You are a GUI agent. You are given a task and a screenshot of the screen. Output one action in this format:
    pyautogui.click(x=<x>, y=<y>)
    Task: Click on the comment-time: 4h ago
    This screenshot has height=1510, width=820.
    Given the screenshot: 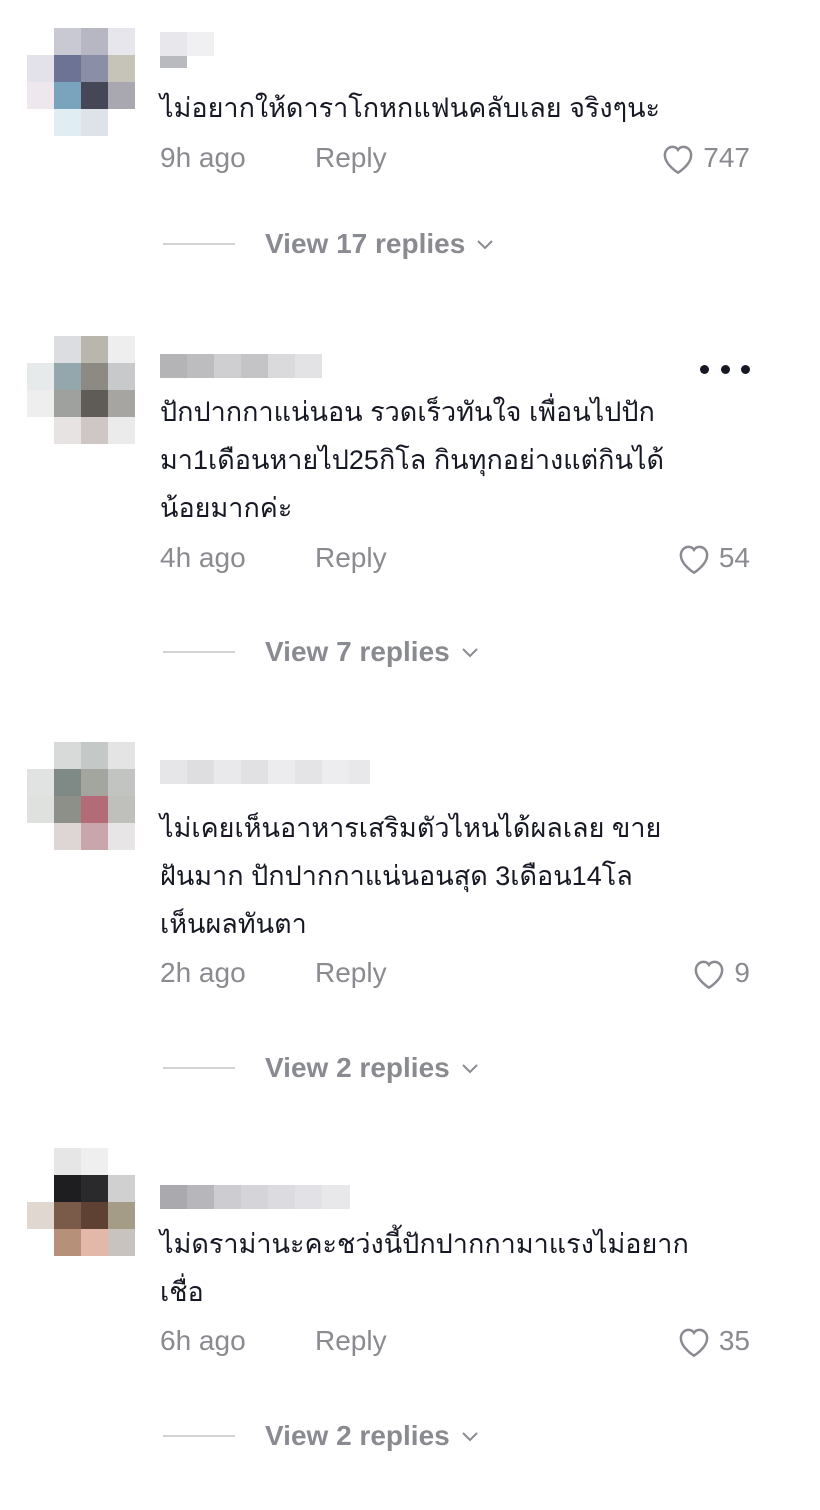 What is the action you would take?
    pyautogui.click(x=203, y=557)
    